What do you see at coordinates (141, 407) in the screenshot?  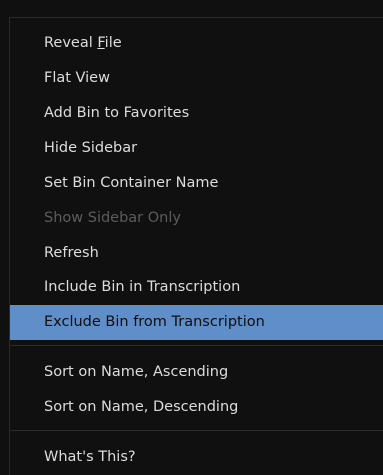 I see `menu-item-label: Sort on Name, Descending` at bounding box center [141, 407].